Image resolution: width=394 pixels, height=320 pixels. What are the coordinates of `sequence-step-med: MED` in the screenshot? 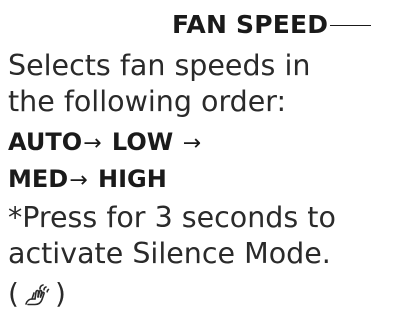 It's located at (38, 179).